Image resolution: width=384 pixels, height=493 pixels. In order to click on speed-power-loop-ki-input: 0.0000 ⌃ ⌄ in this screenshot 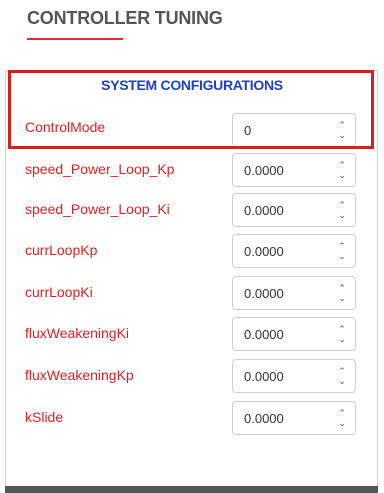, I will do `click(294, 210)`.